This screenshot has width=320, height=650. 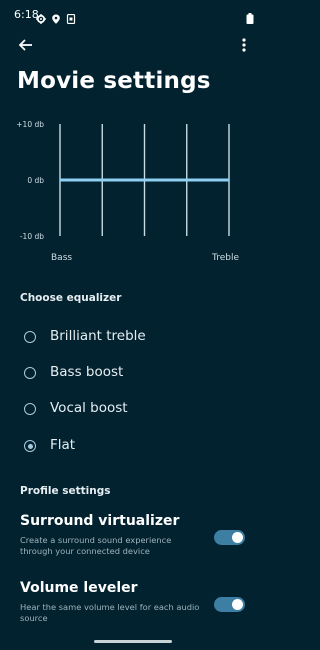 I want to click on back-arrow-icon, so click(x=25, y=45).